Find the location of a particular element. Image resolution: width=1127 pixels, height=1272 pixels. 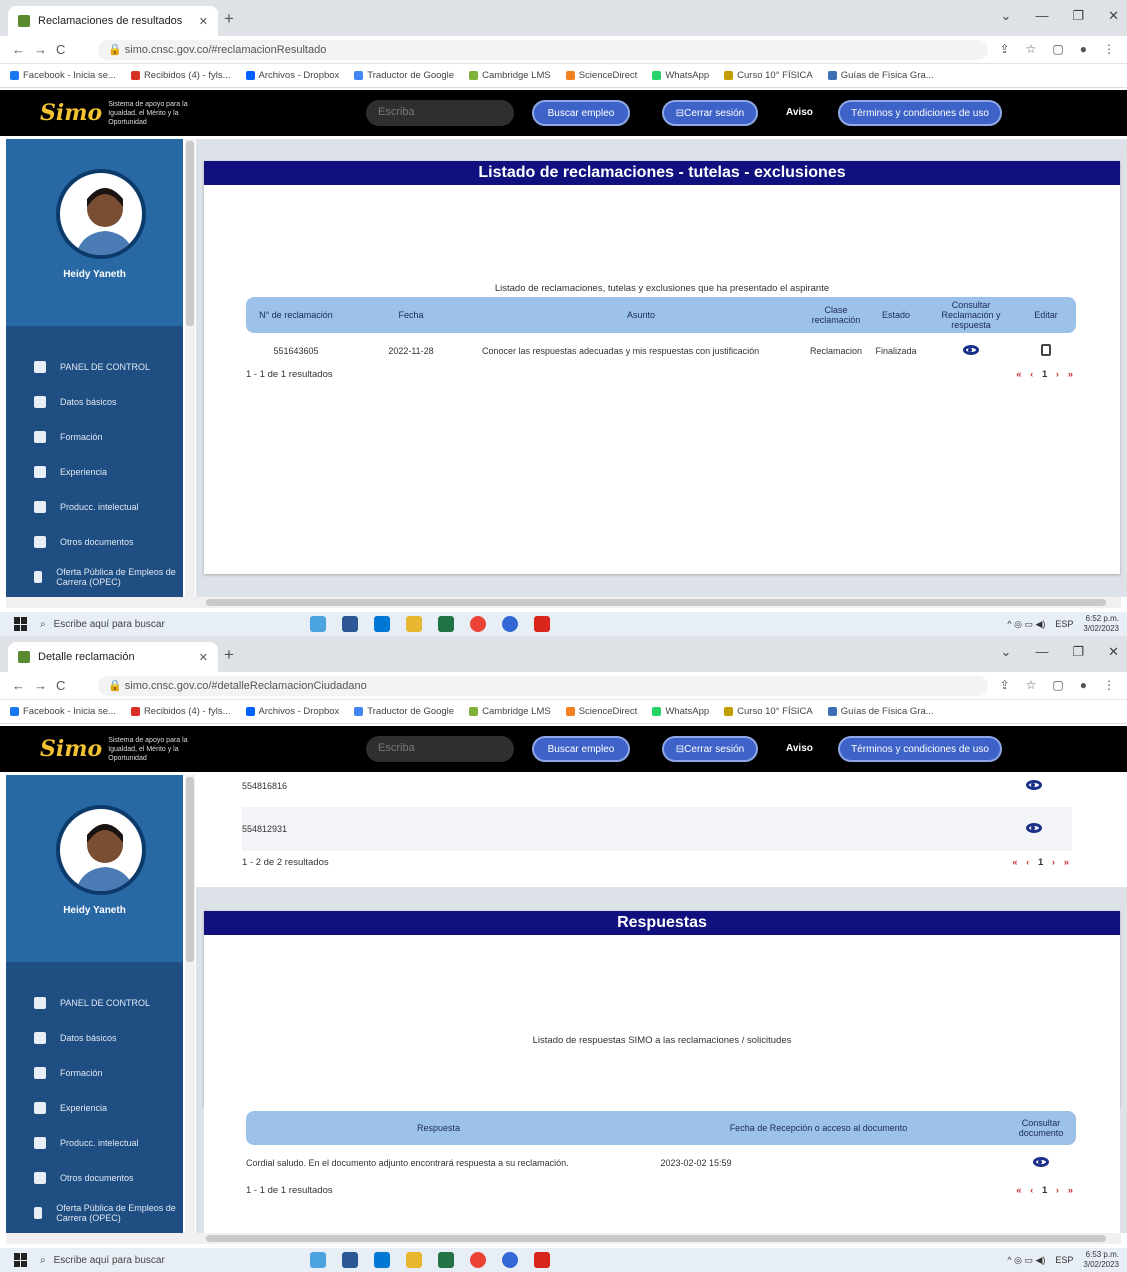

clock: 6:52 p.m. 3/02/2023 is located at coordinates (1101, 624).